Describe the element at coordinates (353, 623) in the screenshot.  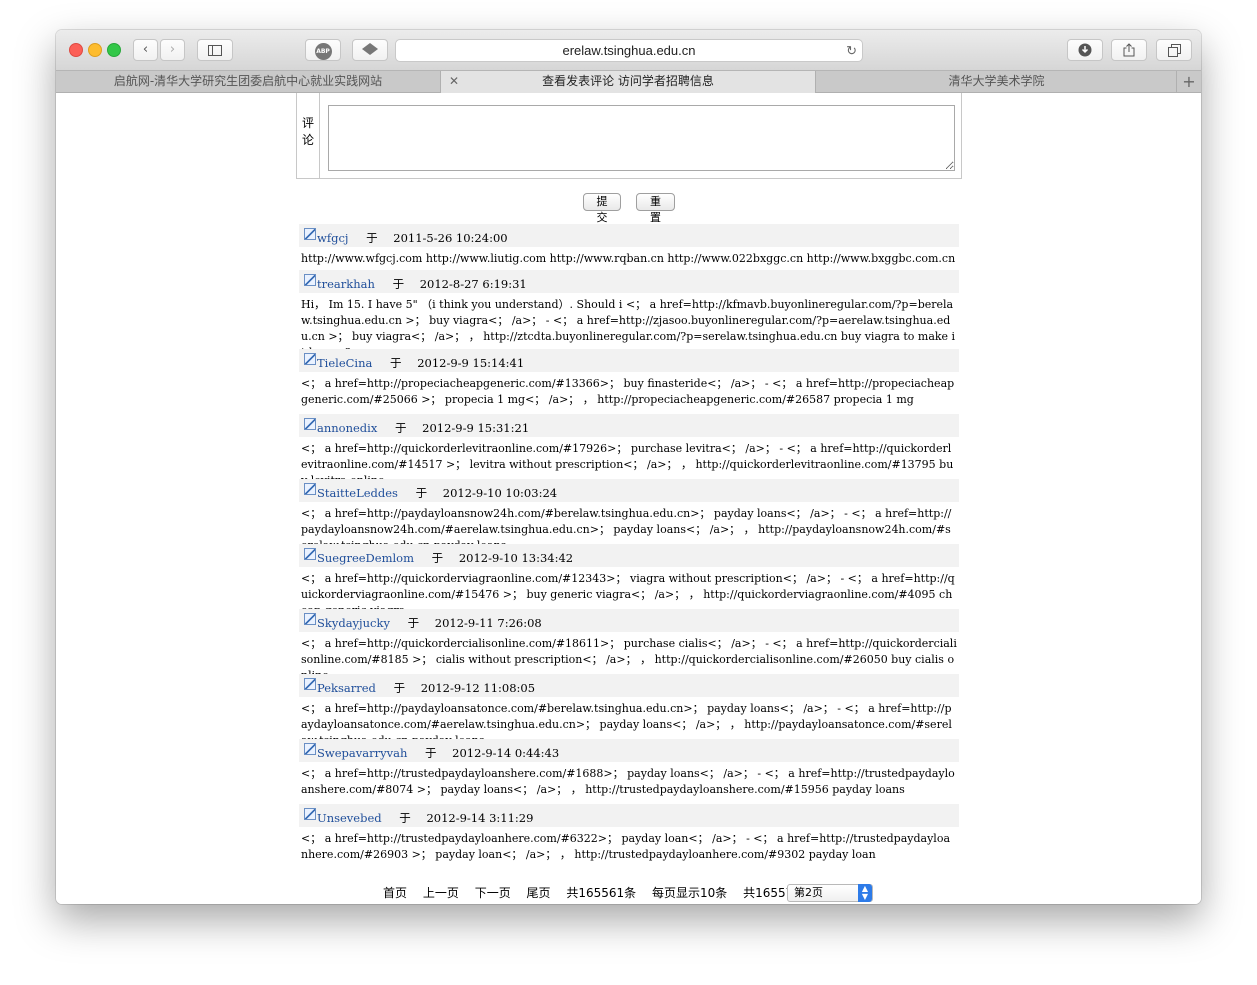
I see `comment-author-link: Skydayjucky` at that location.